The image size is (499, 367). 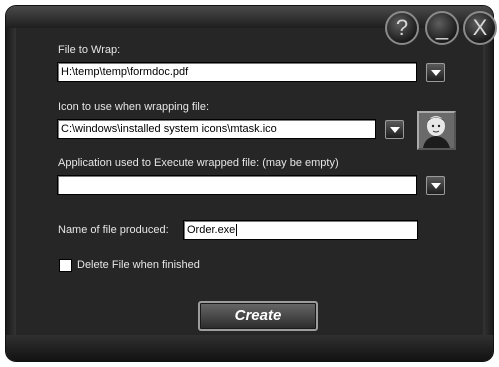 I want to click on delete-file-checkbox, so click(x=65, y=265).